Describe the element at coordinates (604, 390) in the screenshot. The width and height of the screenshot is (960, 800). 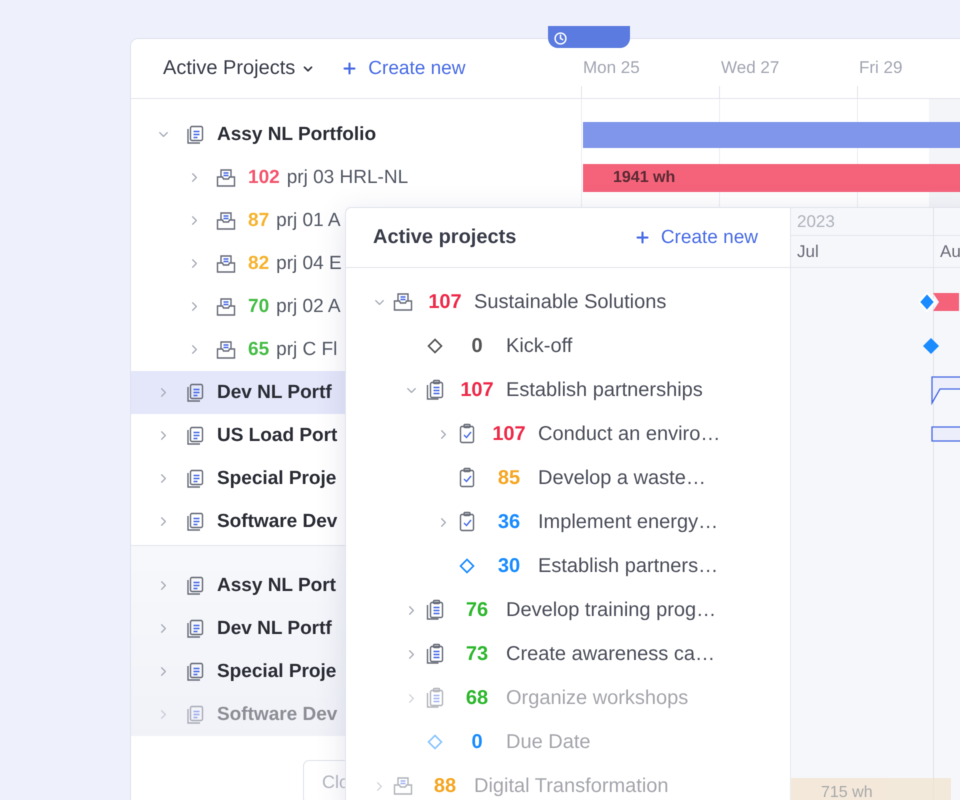
I see `item-name: Establish partnerships` at that location.